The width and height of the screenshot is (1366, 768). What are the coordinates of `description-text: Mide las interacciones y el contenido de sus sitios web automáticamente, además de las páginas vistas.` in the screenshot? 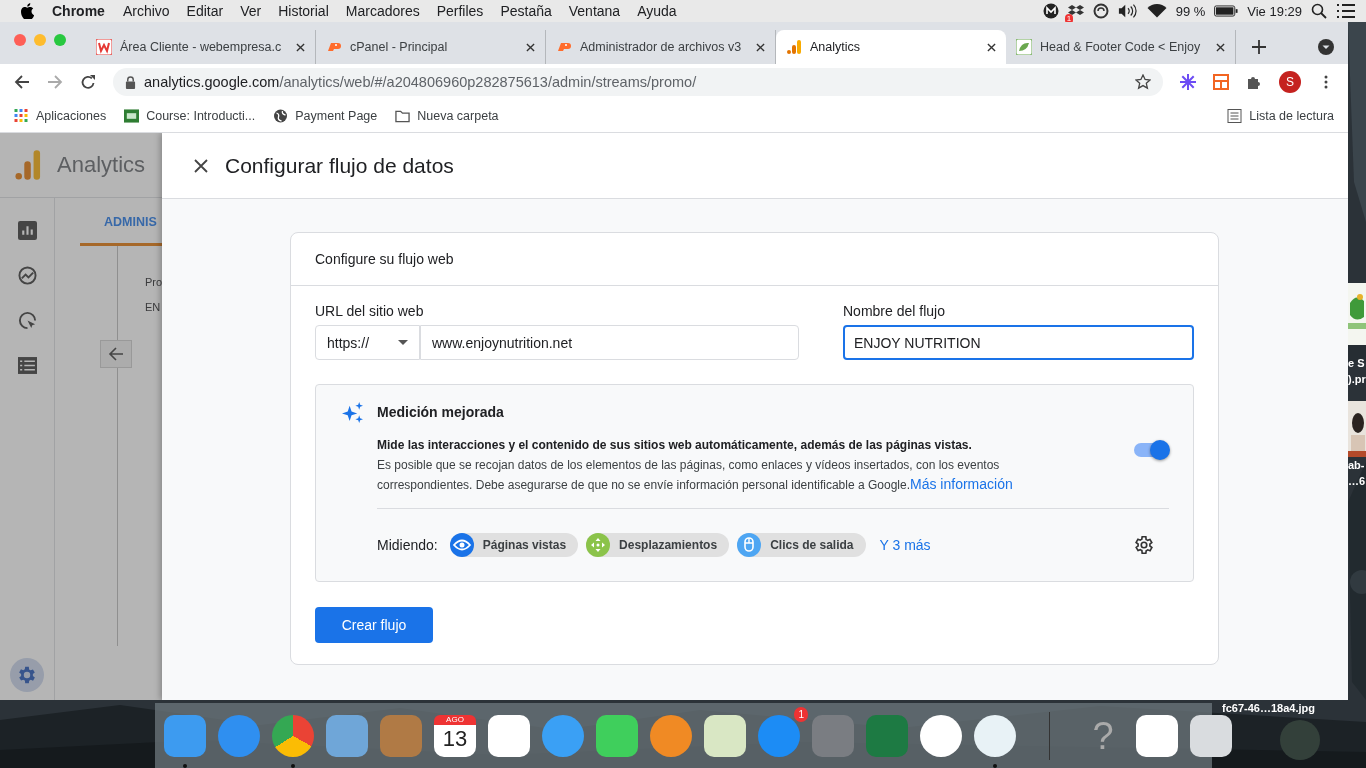 It's located at (675, 445).